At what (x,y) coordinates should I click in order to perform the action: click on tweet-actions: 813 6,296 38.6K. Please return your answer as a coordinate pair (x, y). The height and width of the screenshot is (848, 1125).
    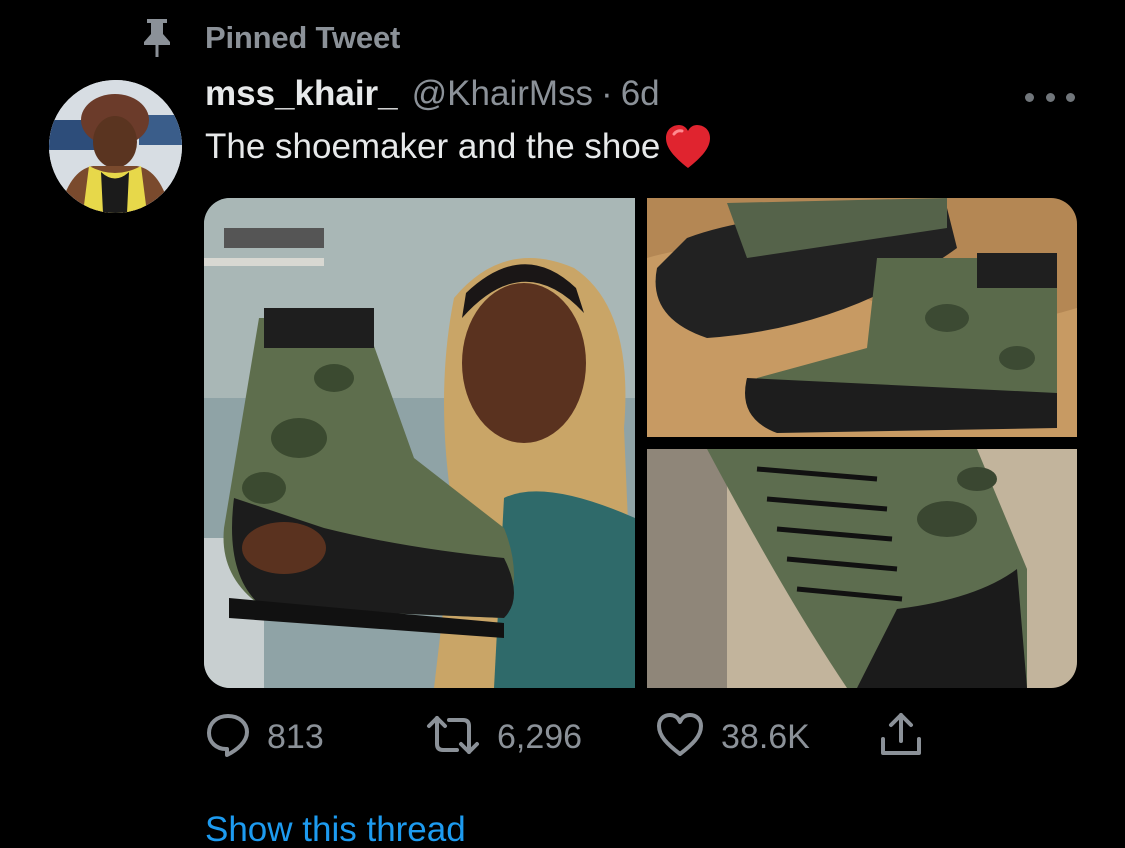
    Looking at the image, I should click on (585, 737).